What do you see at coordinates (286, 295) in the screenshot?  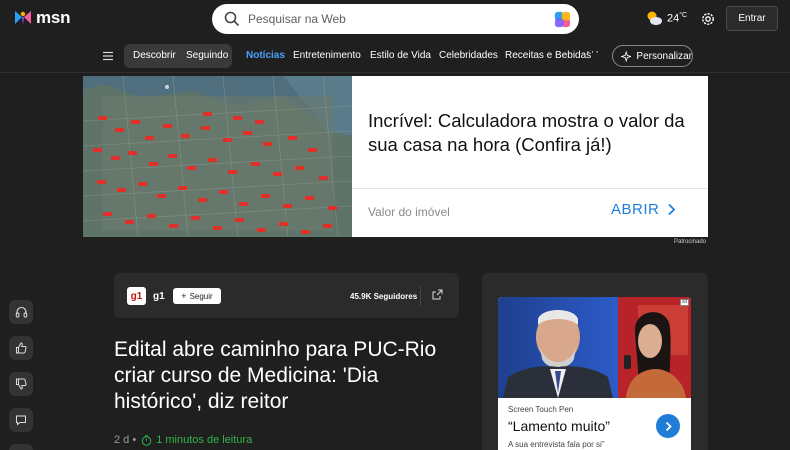 I see `publisher-card: g1 g1 + Seguir 45.9K Seguidores` at bounding box center [286, 295].